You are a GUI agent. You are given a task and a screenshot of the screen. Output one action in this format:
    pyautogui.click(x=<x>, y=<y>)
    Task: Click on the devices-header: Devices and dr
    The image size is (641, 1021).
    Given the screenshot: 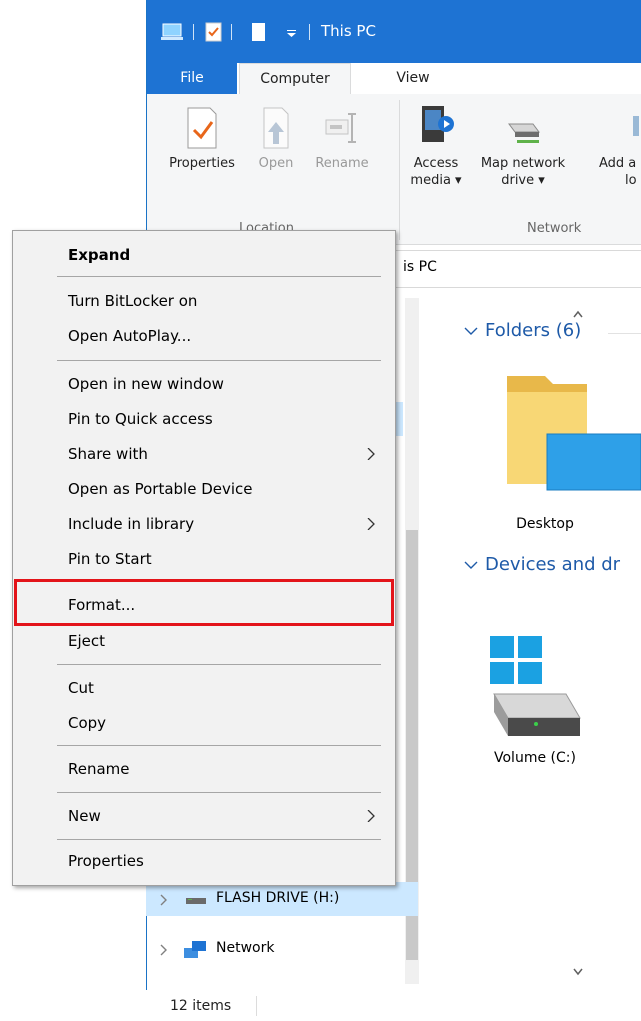 What is the action you would take?
    pyautogui.click(x=552, y=564)
    